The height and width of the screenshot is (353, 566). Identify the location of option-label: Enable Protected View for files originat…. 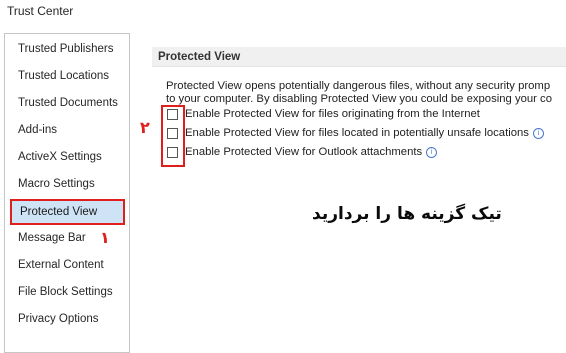
(332, 114).